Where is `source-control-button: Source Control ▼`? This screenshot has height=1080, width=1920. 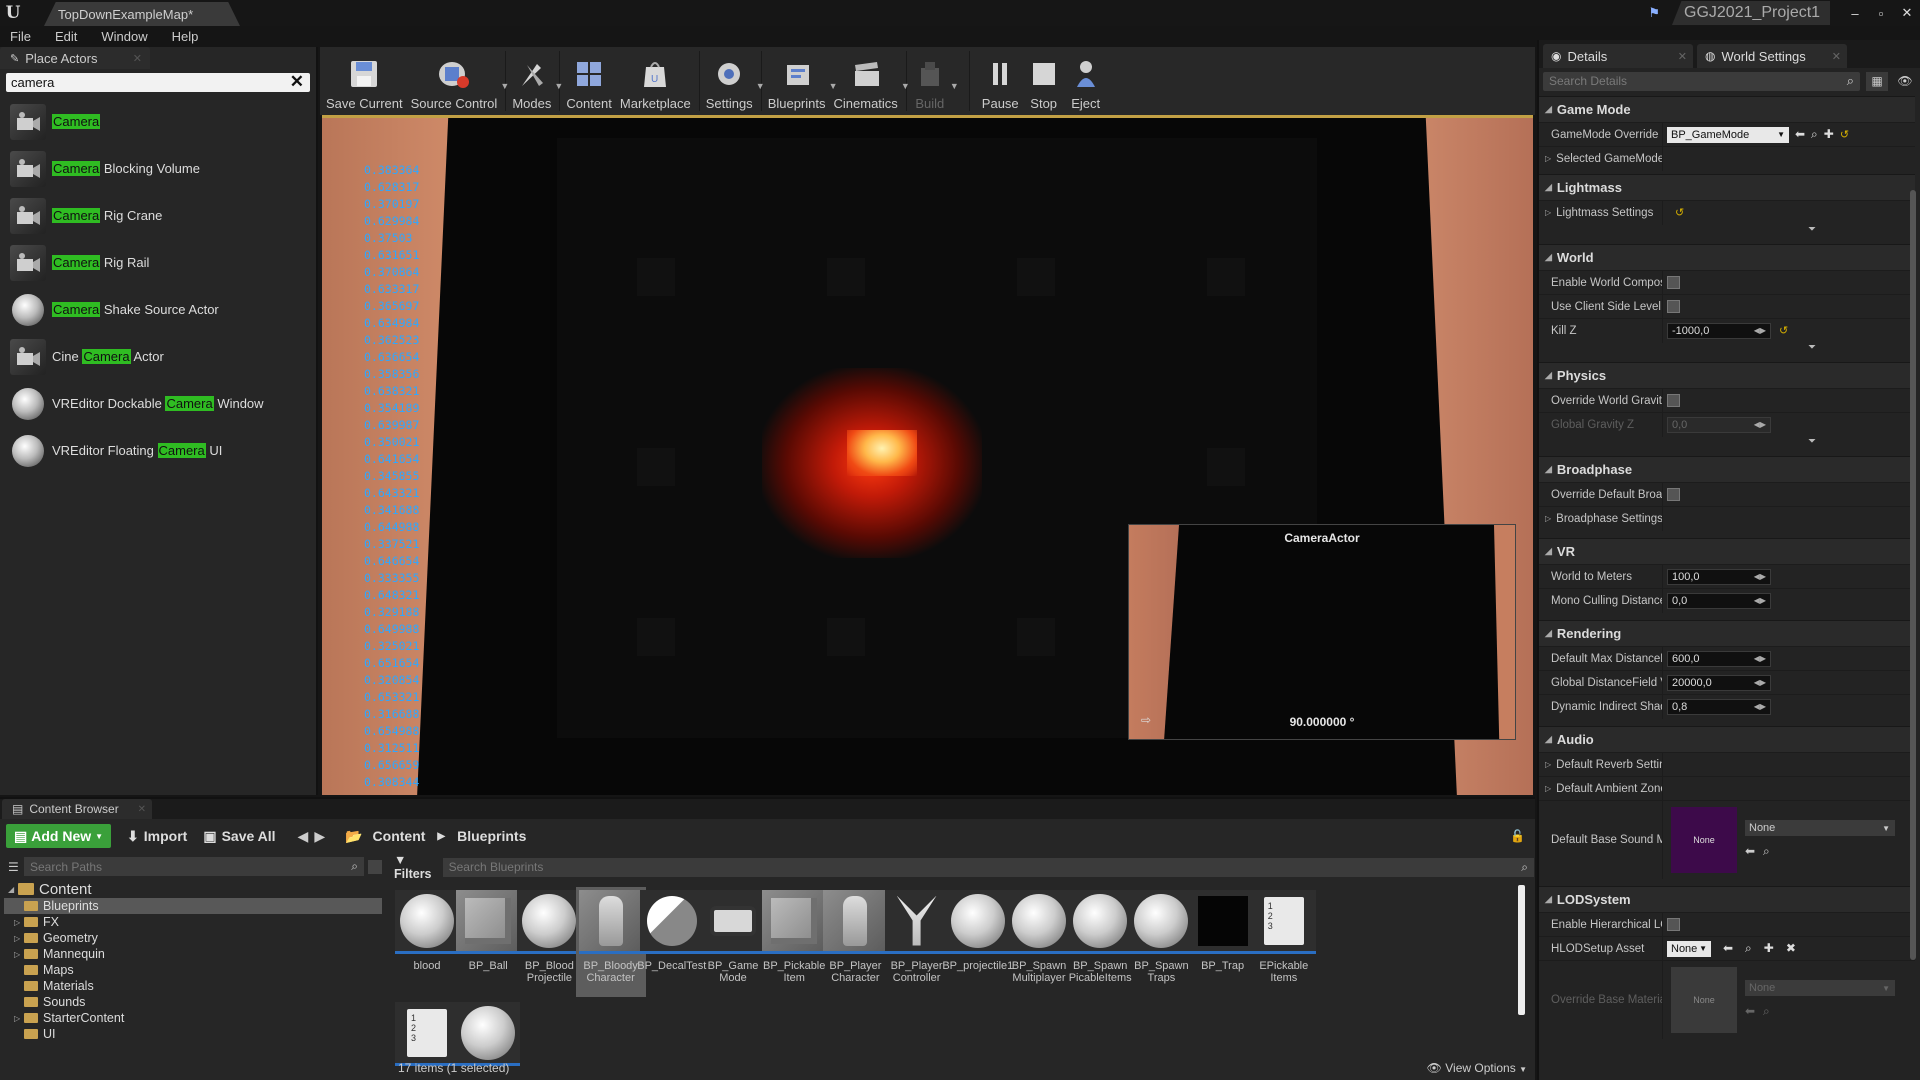 source-control-button: Source Control ▼ is located at coordinates (460, 81).